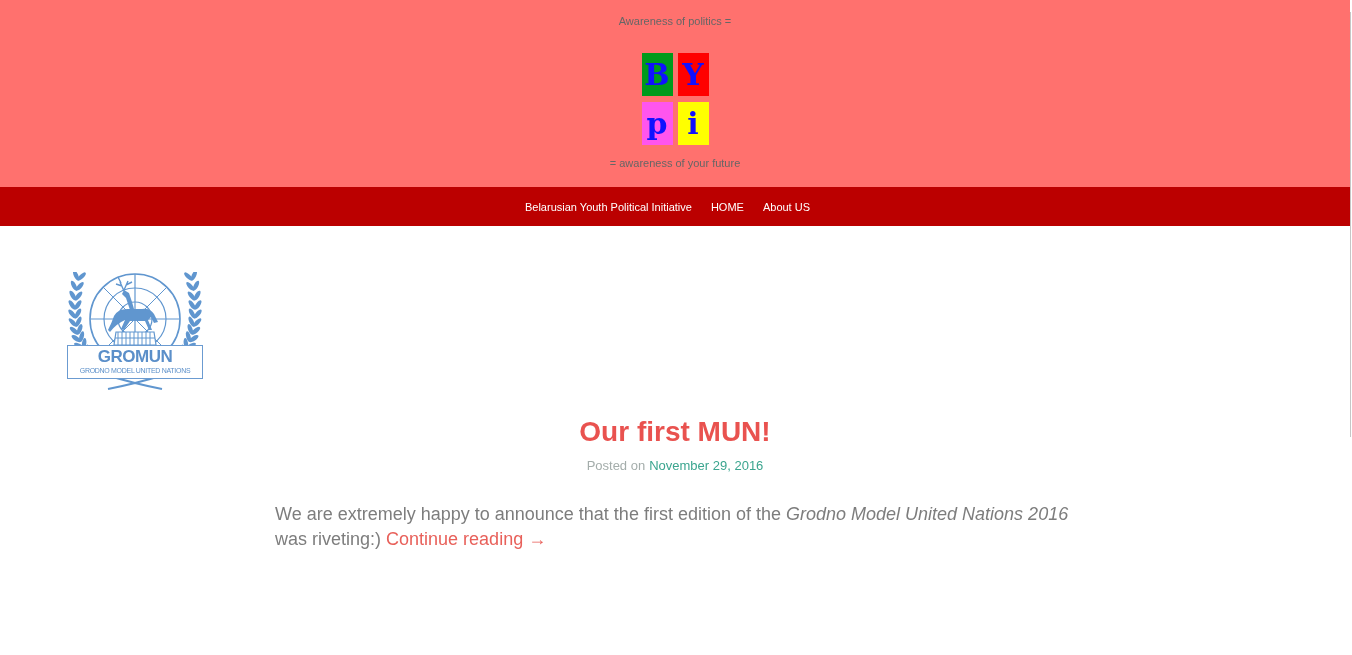 The image size is (1352, 655). What do you see at coordinates (135, 356) in the screenshot?
I see `emblem-title: GROMUN` at bounding box center [135, 356].